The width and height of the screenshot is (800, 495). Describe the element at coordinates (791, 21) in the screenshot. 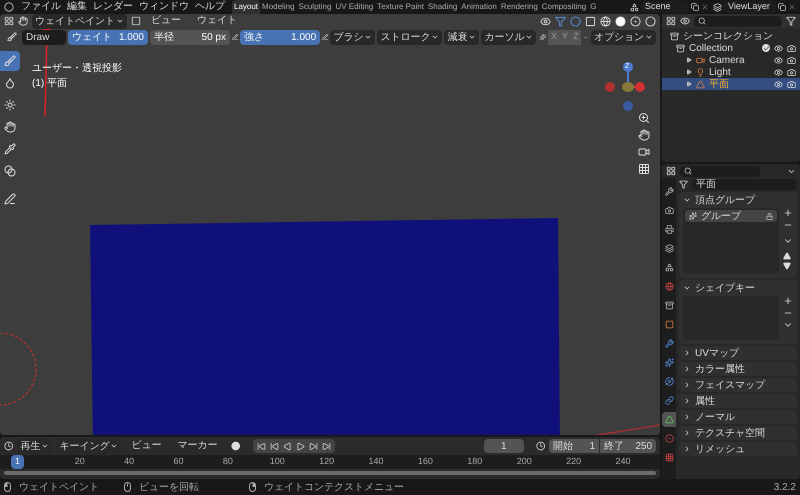

I see `filter-icon` at that location.